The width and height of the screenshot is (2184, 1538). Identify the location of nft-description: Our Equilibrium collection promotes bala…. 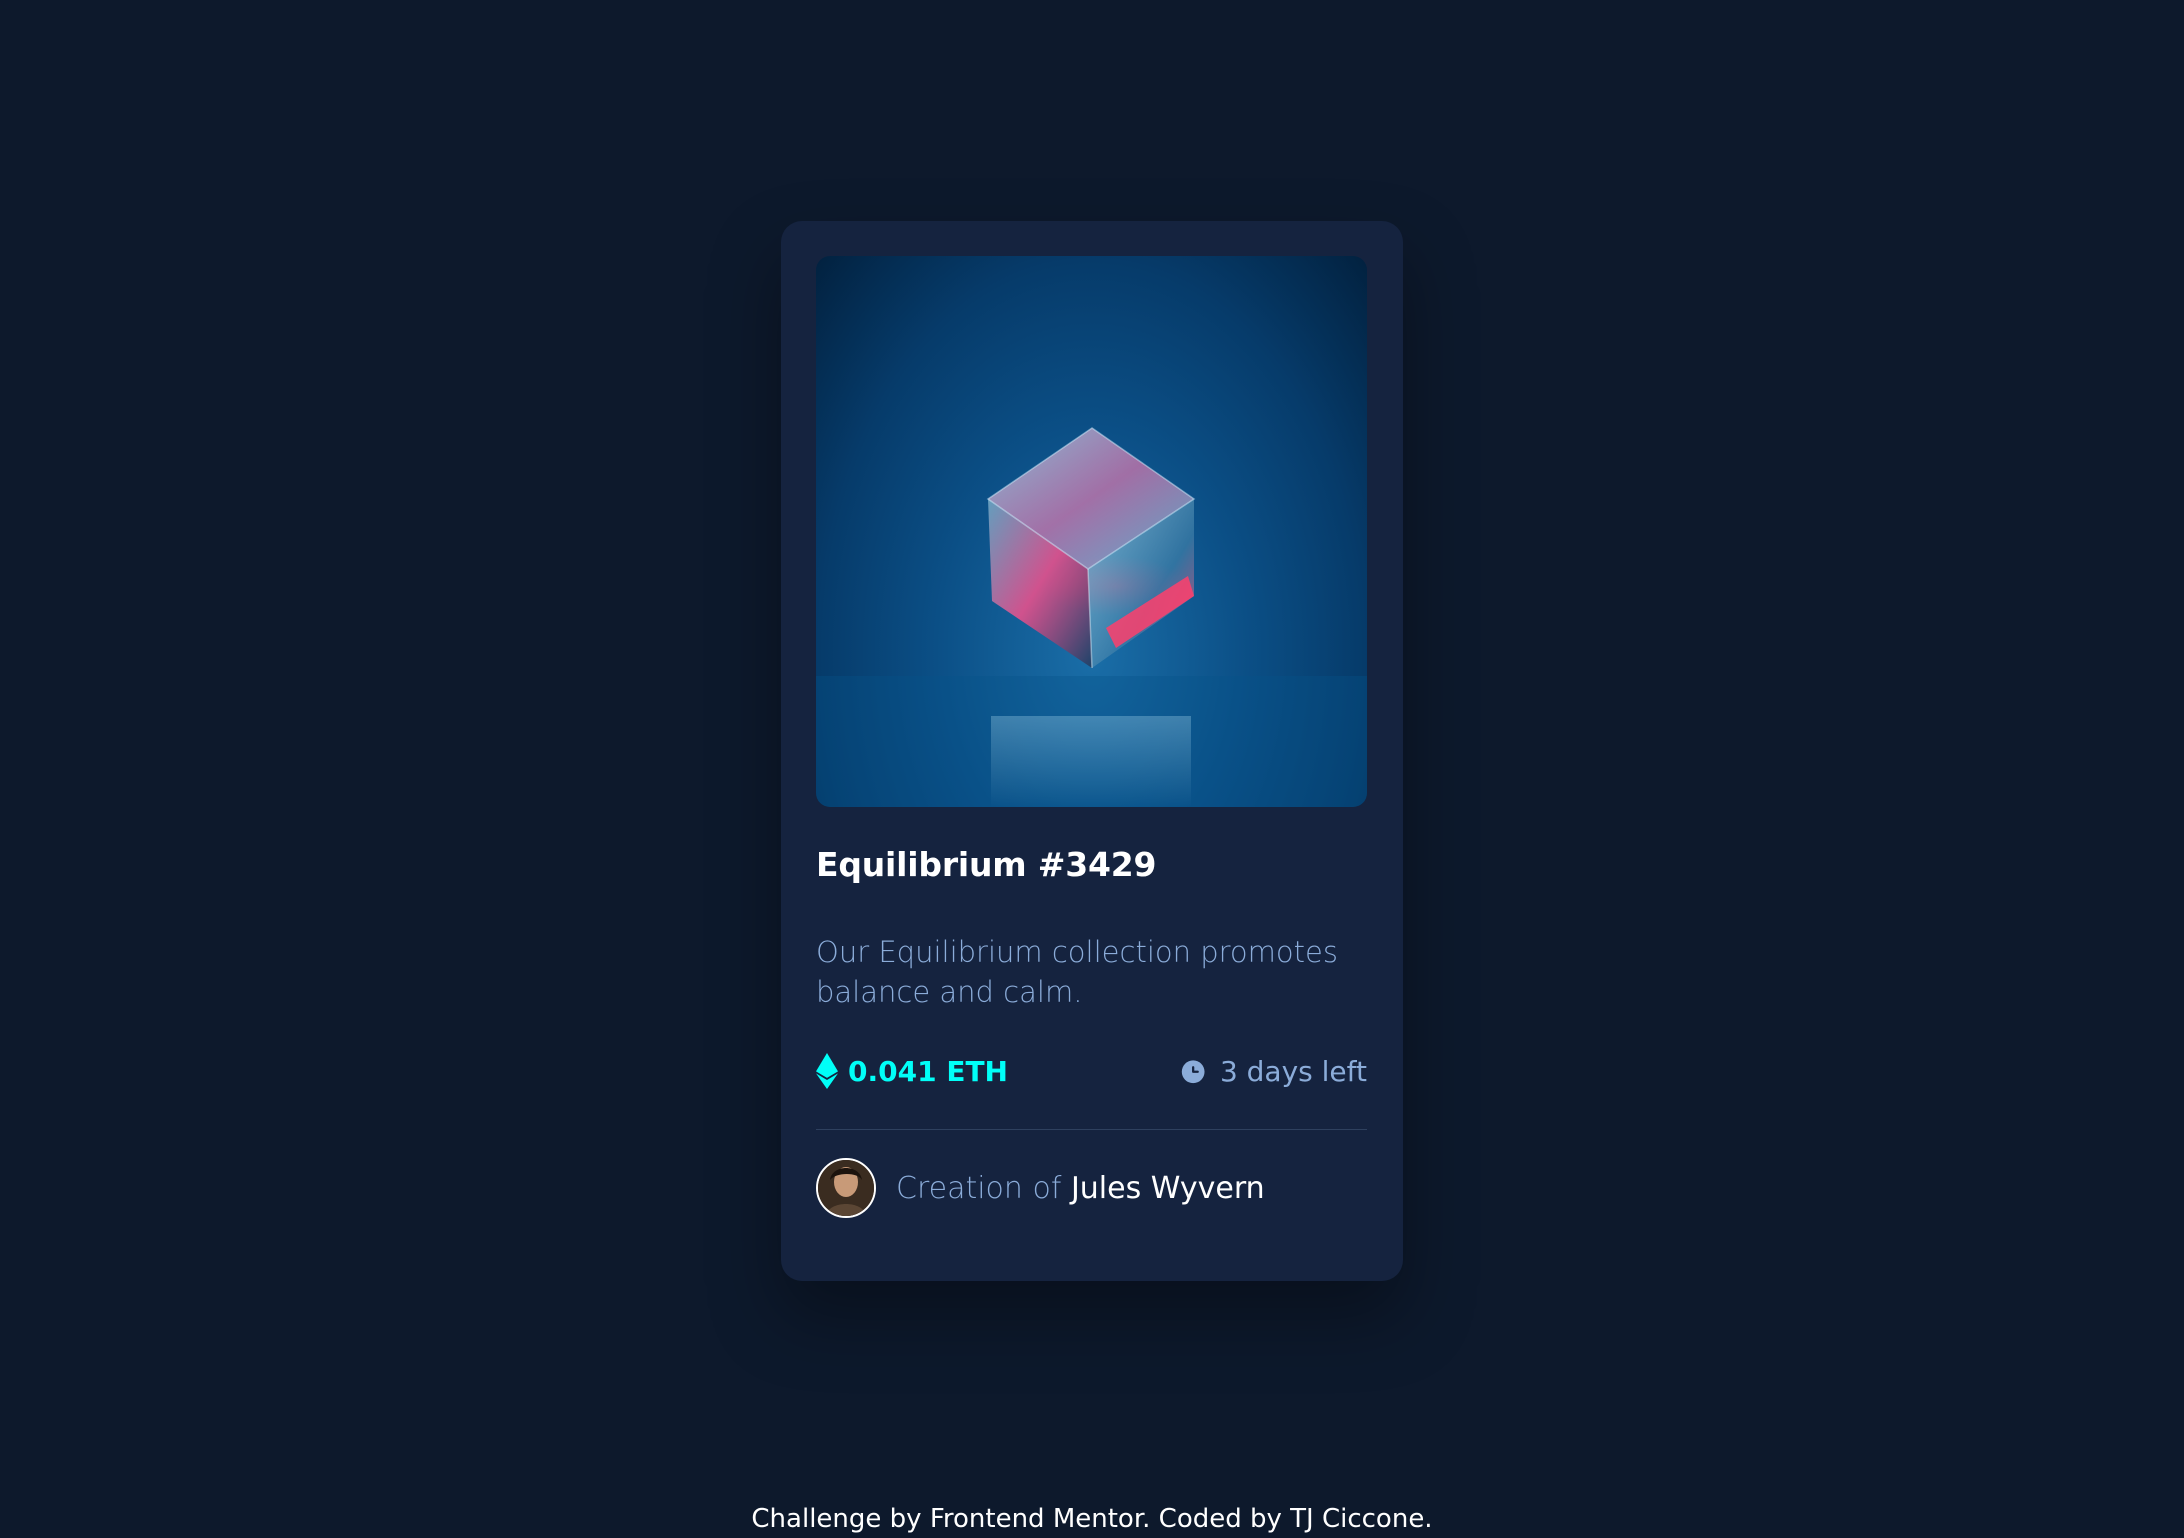
(1077, 972).